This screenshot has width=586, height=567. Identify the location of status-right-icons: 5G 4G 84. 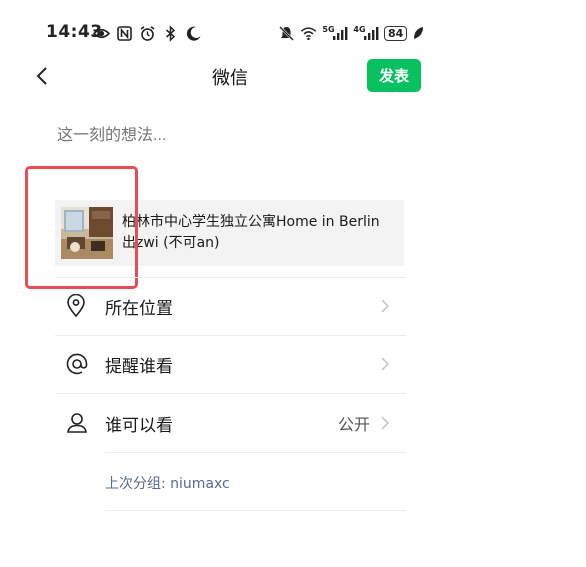
(351, 33).